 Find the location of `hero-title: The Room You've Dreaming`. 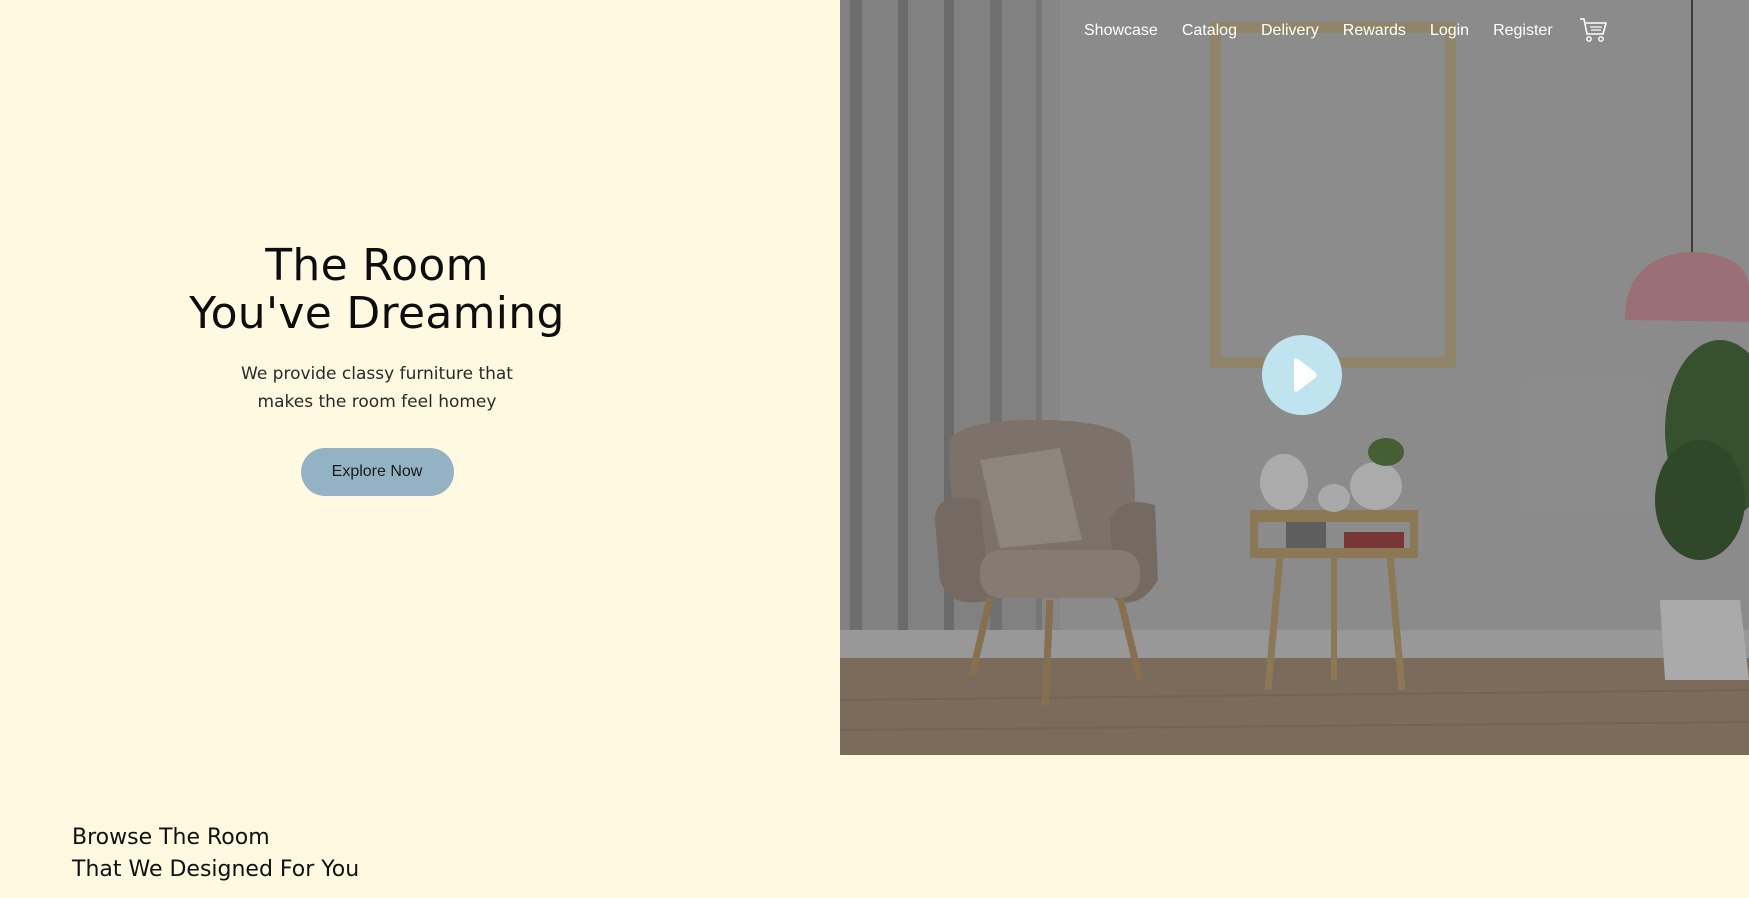

hero-title: The Room You've Dreaming is located at coordinates (377, 290).